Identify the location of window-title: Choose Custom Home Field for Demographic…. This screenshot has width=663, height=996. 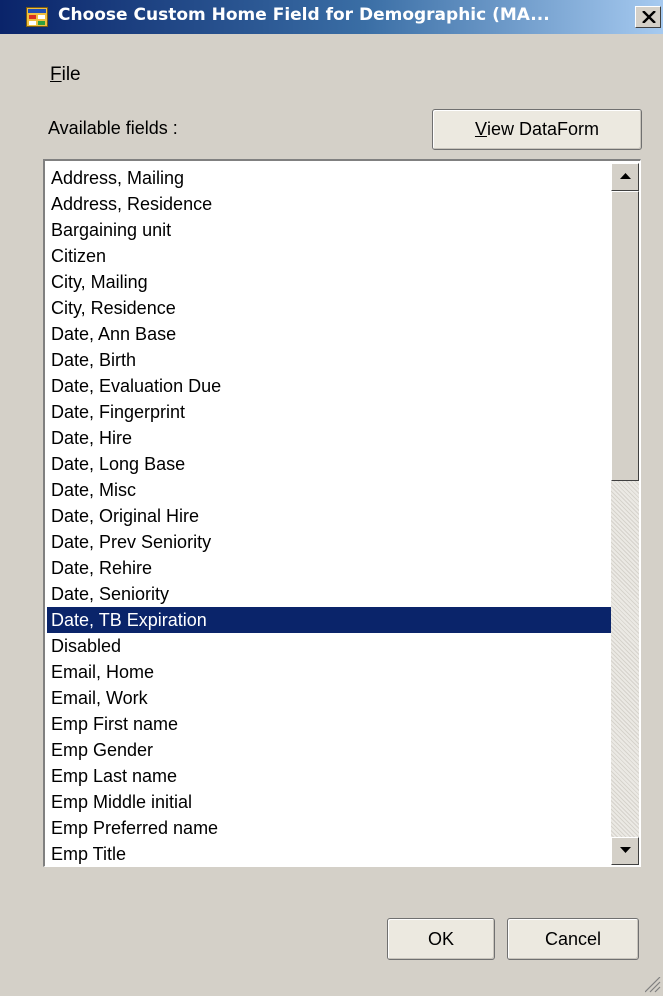
(304, 15).